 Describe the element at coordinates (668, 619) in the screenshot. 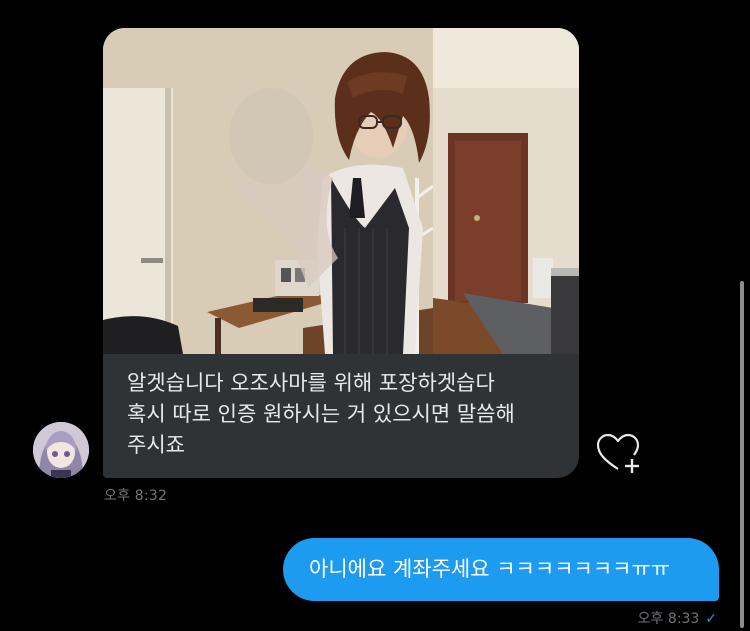

I see `outgoing-timestamp: 오후 8:33` at that location.